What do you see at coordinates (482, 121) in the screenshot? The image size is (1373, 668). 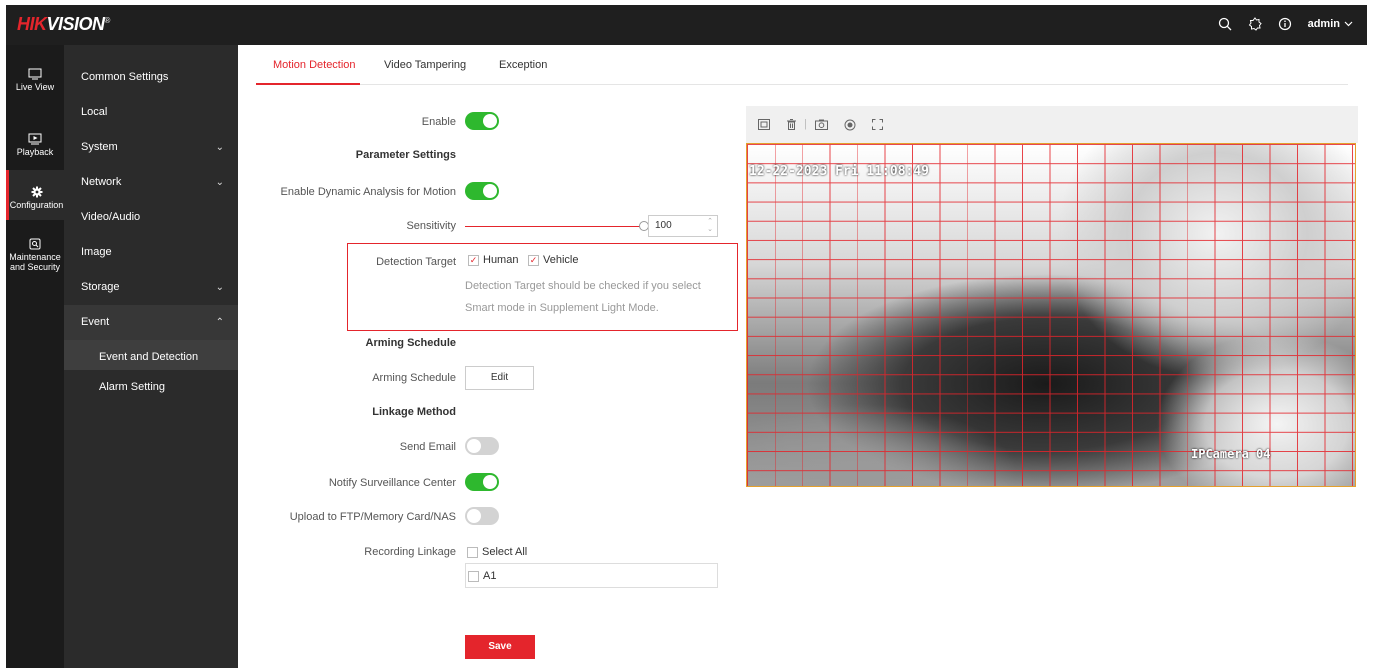 I see `enable-toggle` at bounding box center [482, 121].